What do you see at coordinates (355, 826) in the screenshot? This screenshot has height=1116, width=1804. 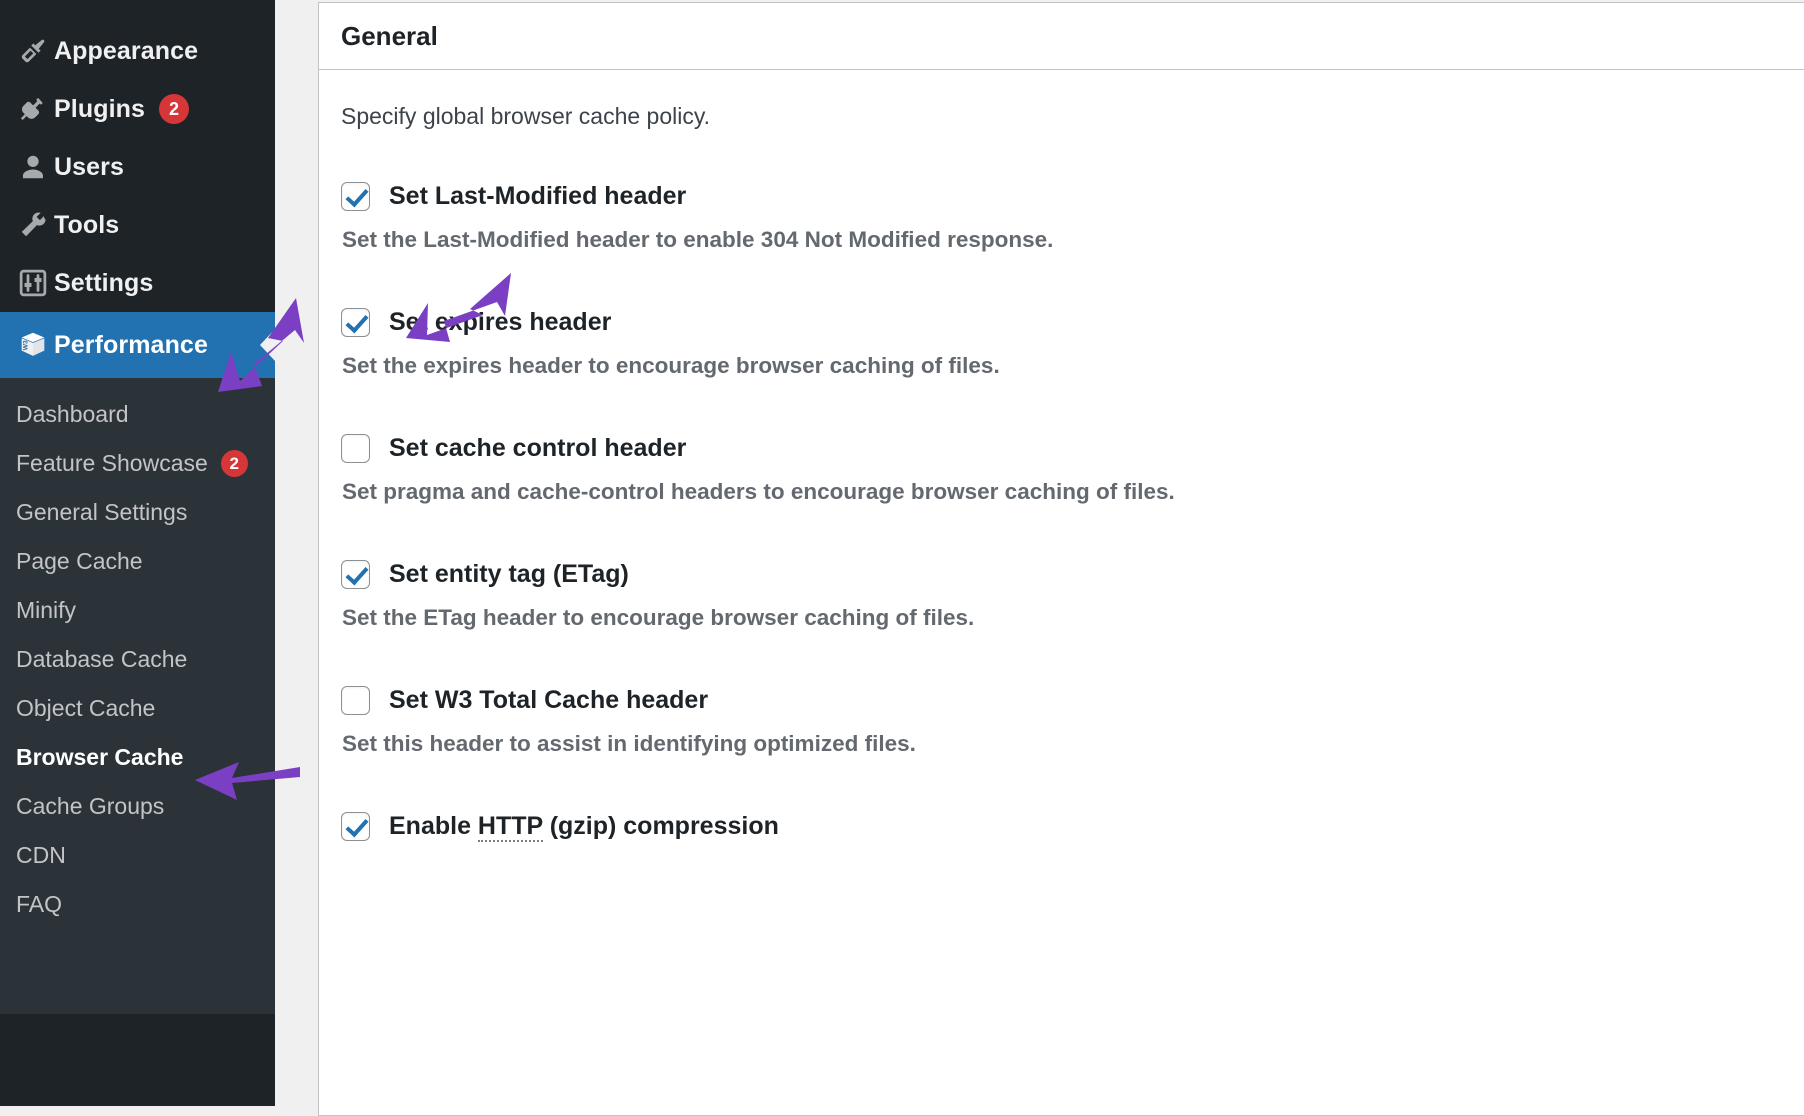 I see `checkbox-enable-http-gzip-compression` at bounding box center [355, 826].